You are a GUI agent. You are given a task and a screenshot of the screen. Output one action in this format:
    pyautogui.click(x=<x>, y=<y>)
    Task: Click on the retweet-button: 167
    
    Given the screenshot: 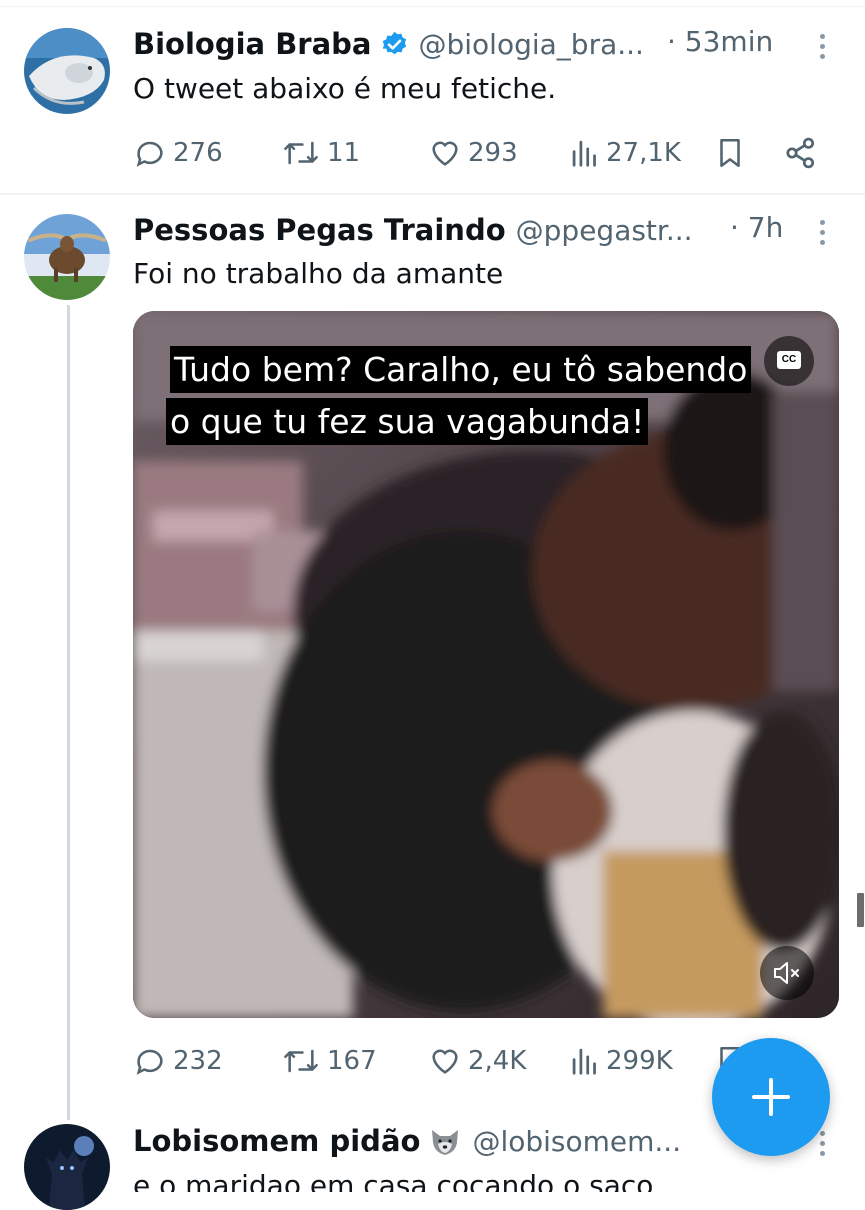 What is the action you would take?
    pyautogui.click(x=329, y=1061)
    